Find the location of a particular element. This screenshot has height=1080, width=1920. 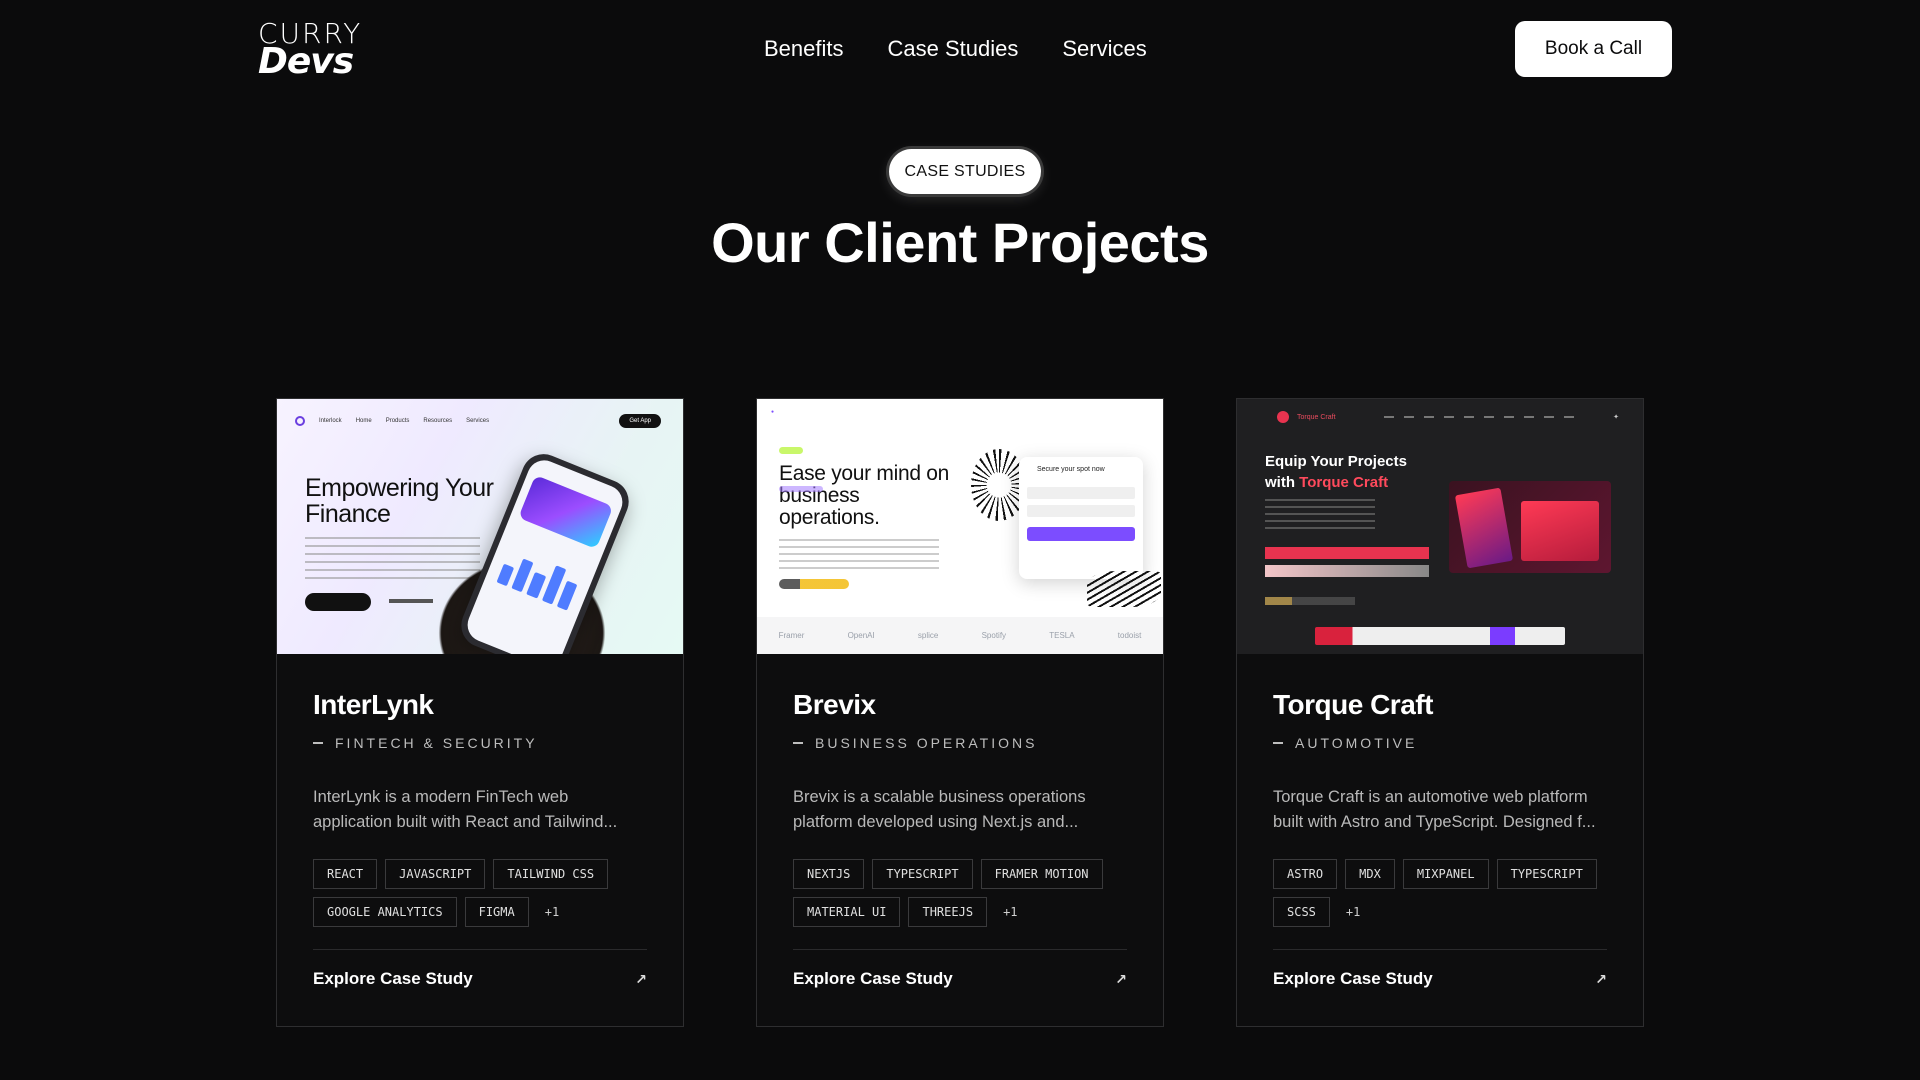

tech-tag: FIGMA is located at coordinates (496, 912).